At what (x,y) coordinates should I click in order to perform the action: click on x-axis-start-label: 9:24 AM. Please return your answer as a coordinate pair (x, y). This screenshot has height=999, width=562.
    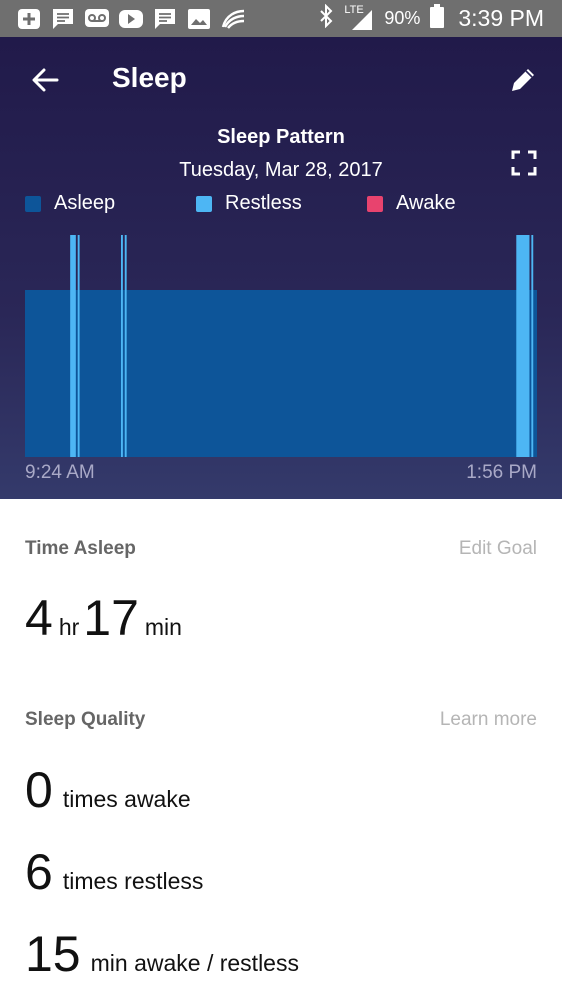
    Looking at the image, I should click on (60, 472).